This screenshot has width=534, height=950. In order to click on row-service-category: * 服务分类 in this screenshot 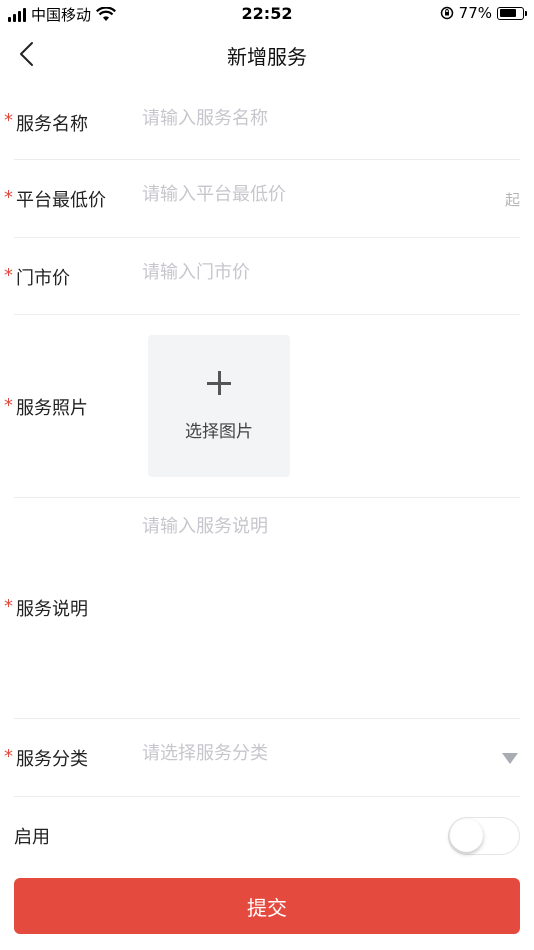, I will do `click(262, 758)`.